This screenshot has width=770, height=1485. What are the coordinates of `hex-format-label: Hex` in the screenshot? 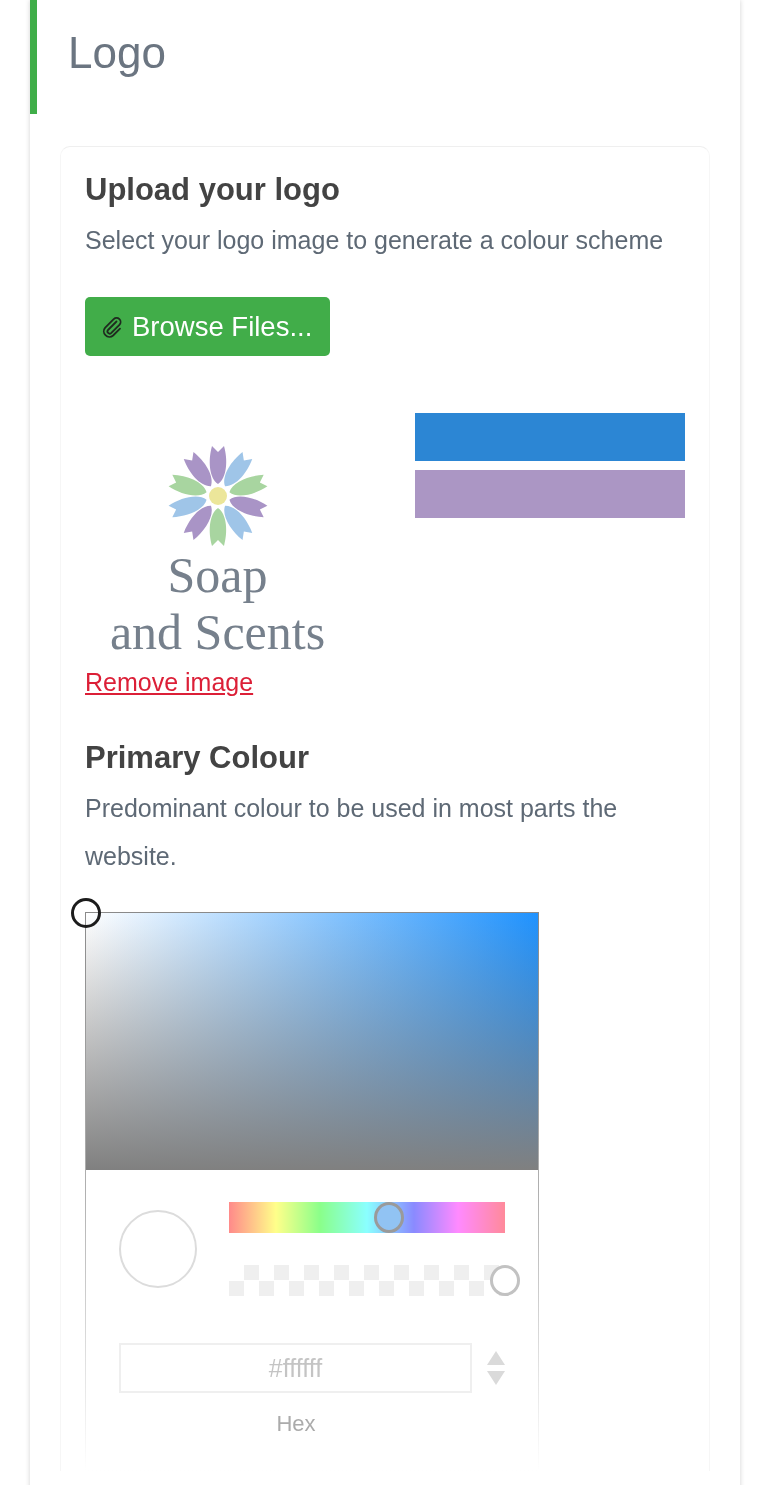 It's located at (296, 1424).